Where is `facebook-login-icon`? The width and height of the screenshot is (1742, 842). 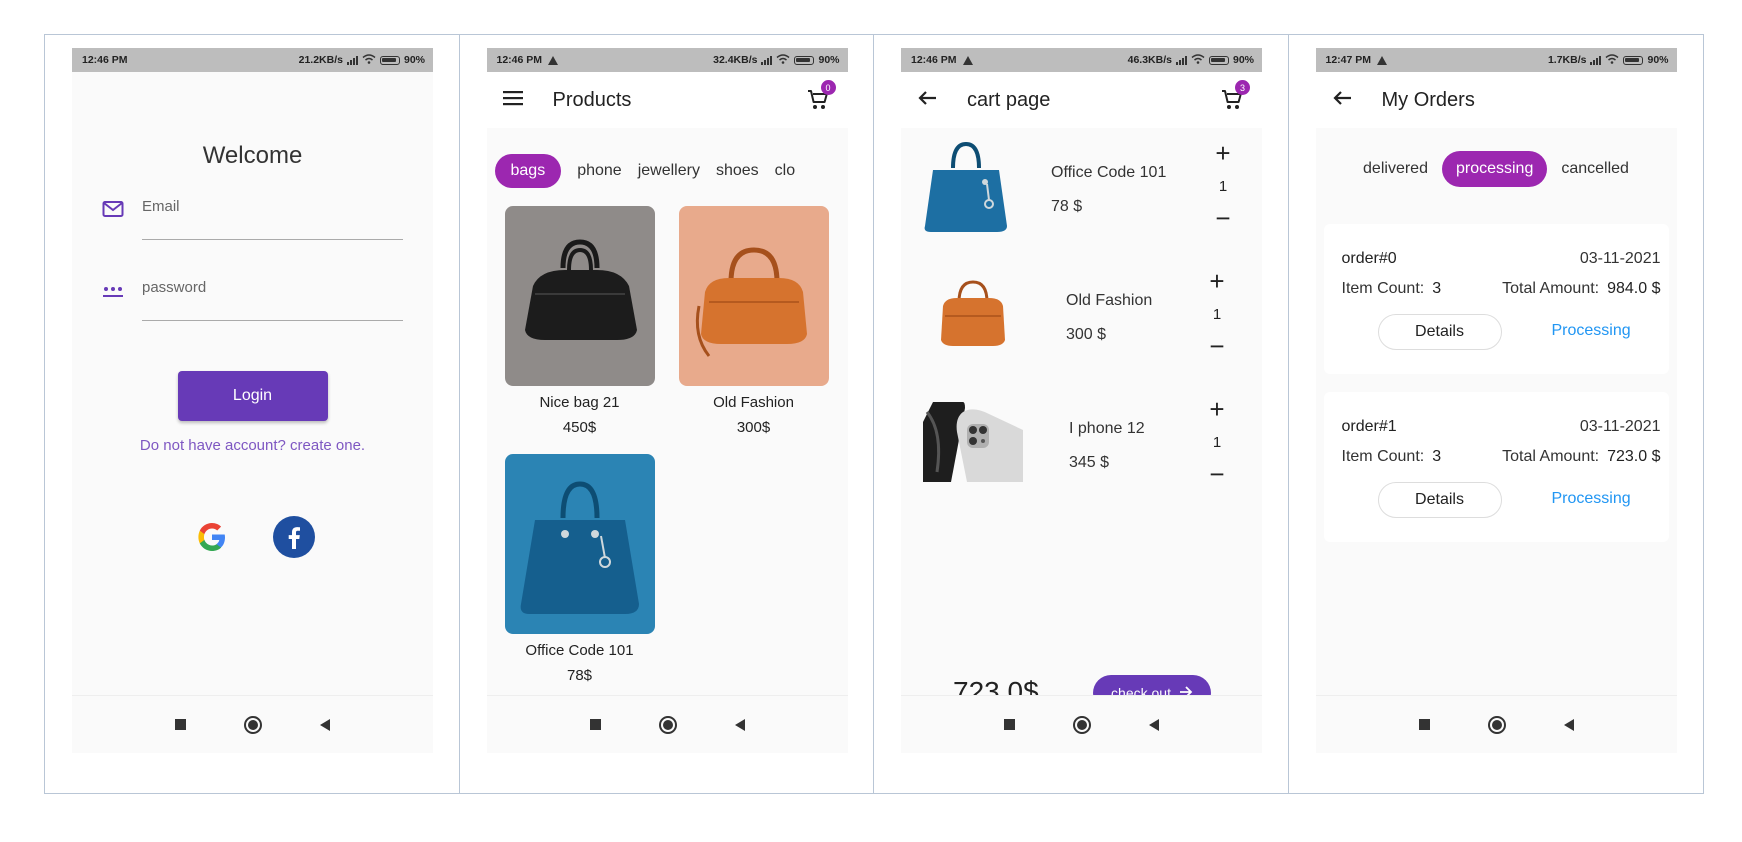
facebook-login-icon is located at coordinates (293, 537).